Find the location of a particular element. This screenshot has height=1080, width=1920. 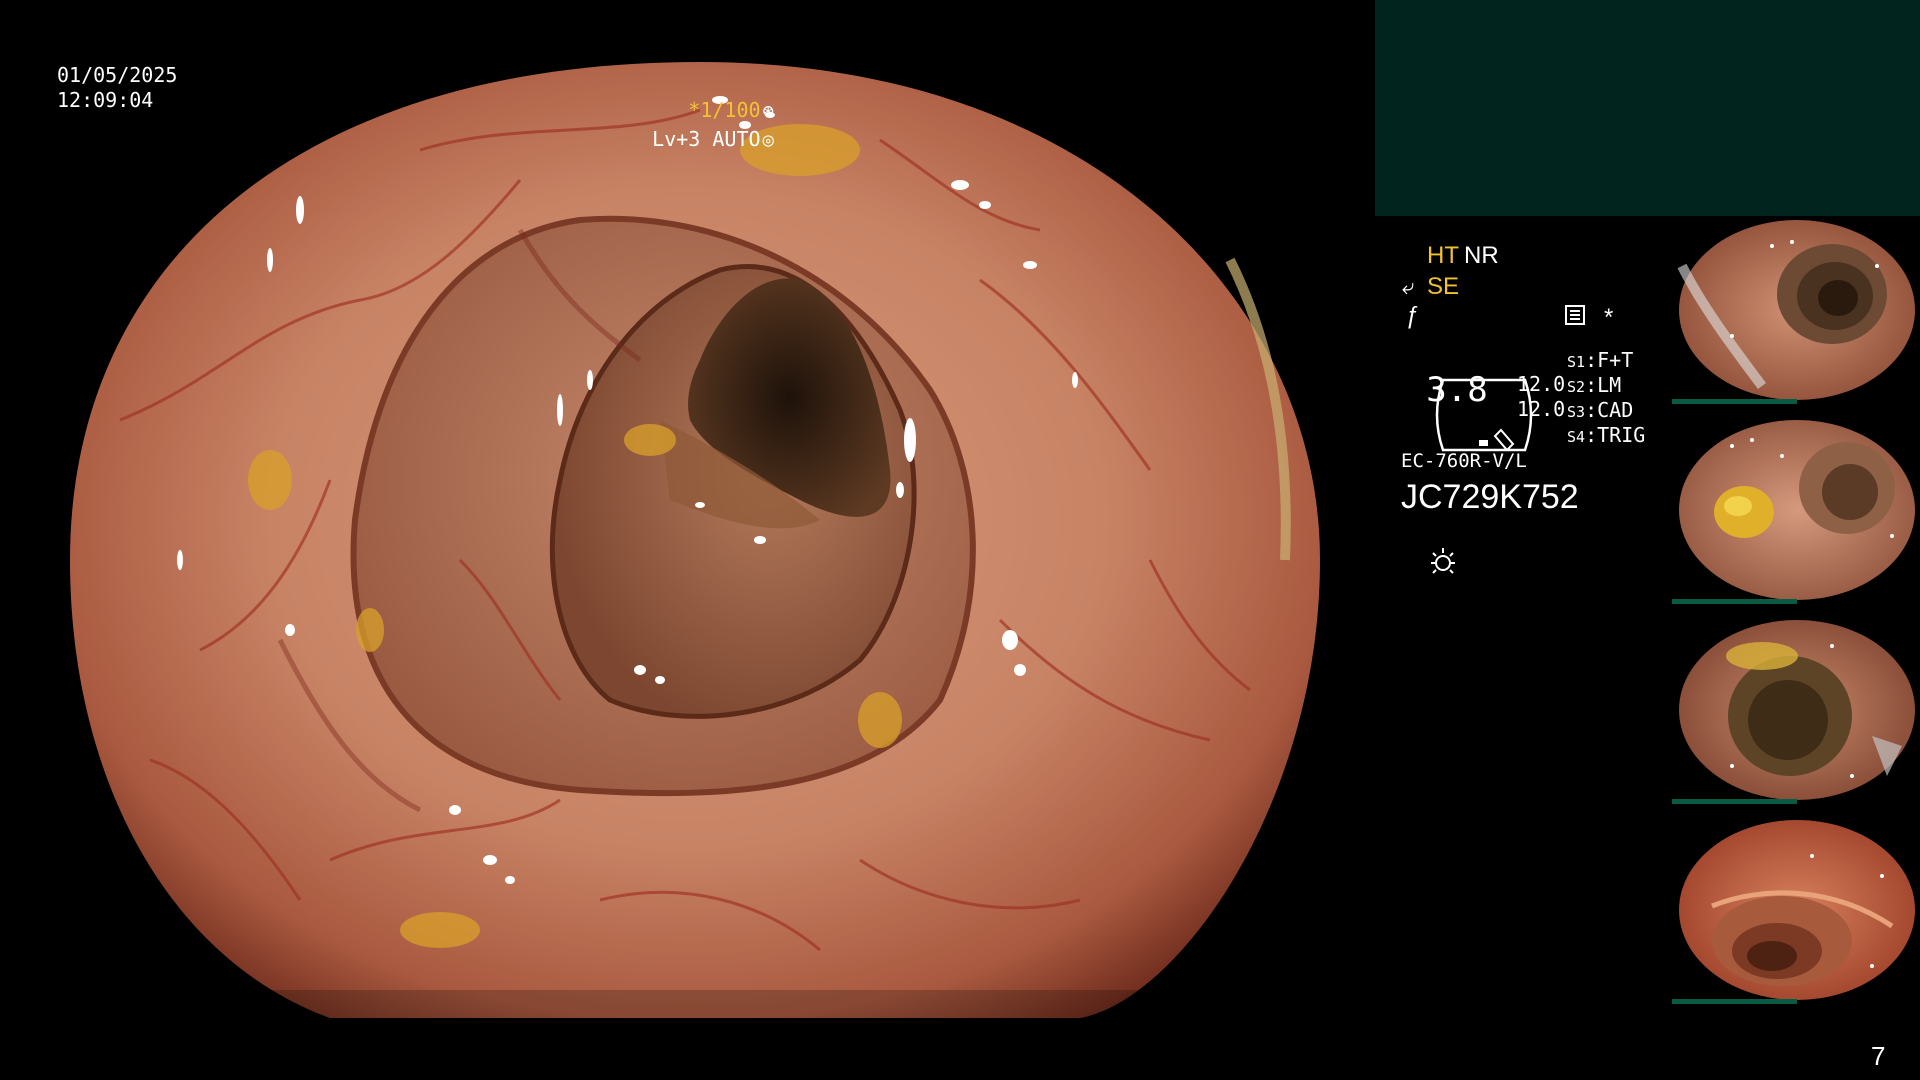

iris-mode-label: Lv+3 AUTO is located at coordinates (706, 139).